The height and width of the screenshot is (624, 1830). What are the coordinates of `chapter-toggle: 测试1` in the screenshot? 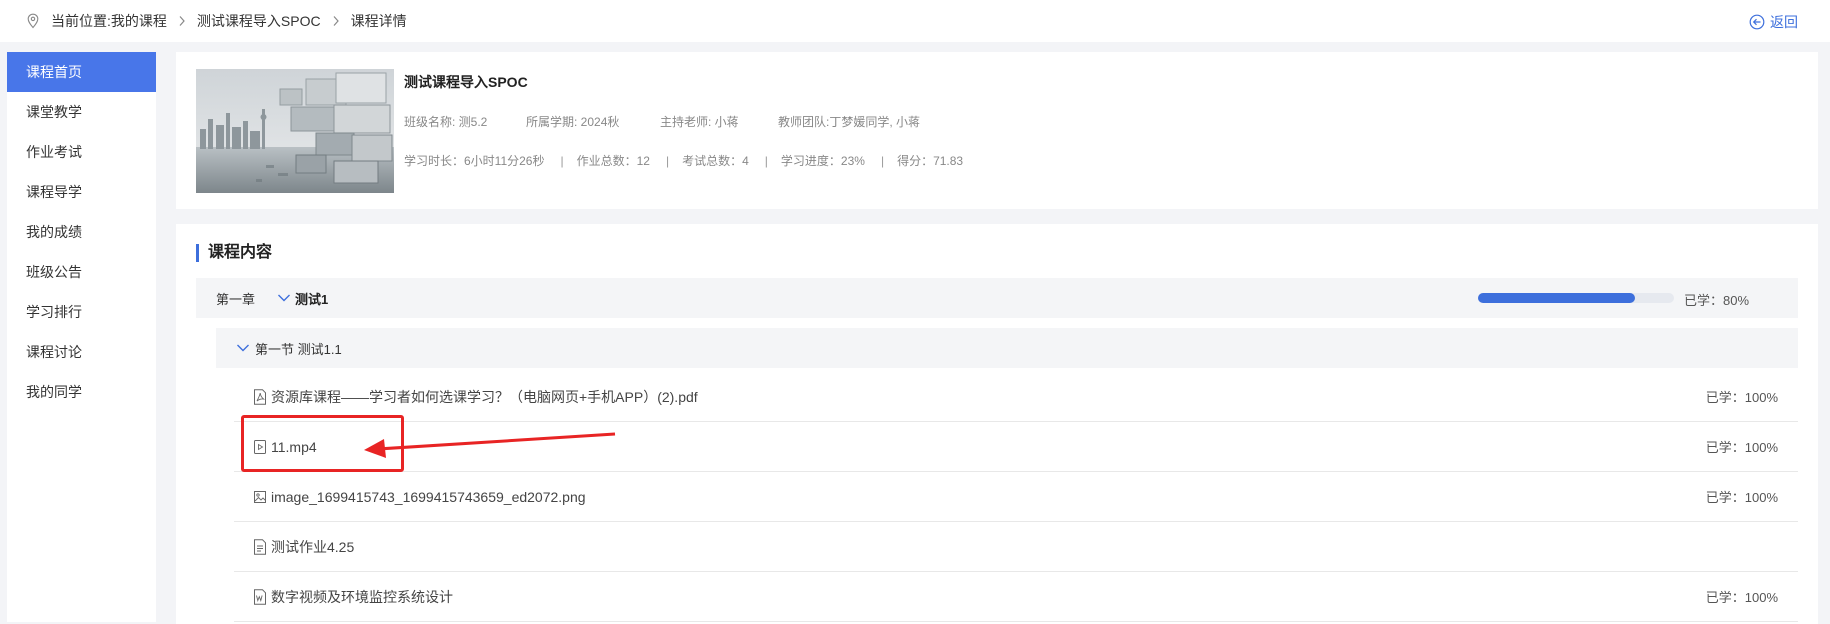 It's located at (302, 298).